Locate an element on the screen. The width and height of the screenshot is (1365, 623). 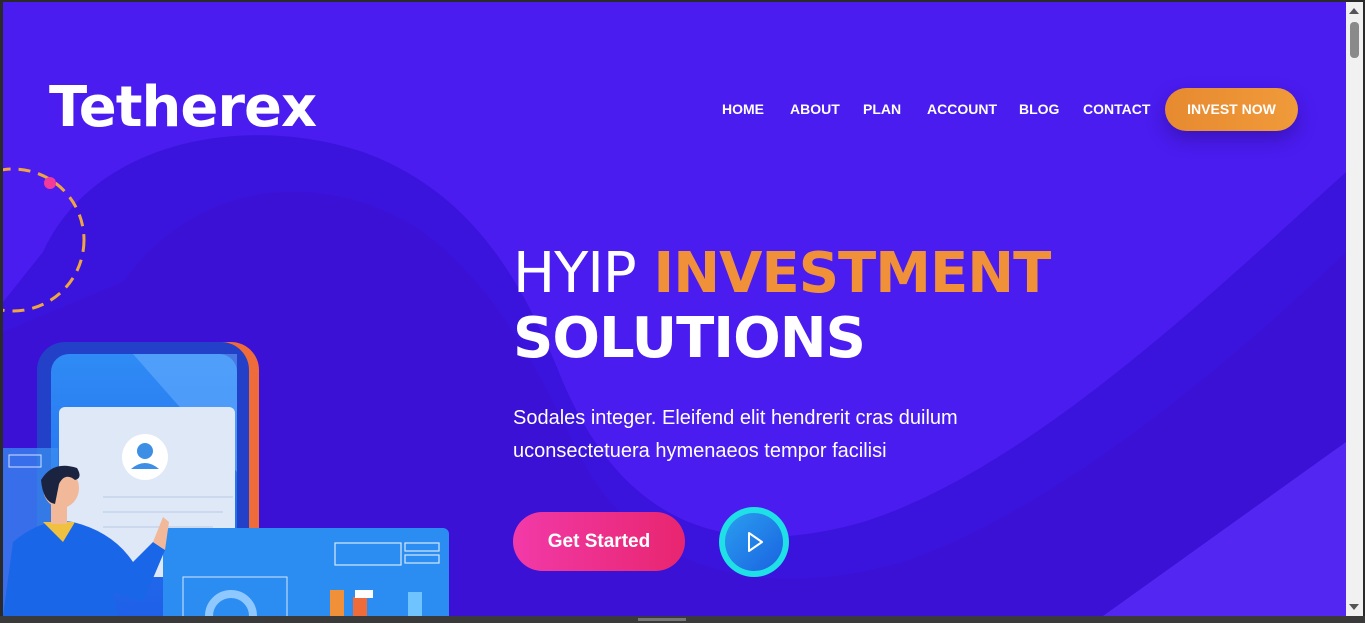
hero-title-accent: INVESTMENT is located at coordinates (852, 273).